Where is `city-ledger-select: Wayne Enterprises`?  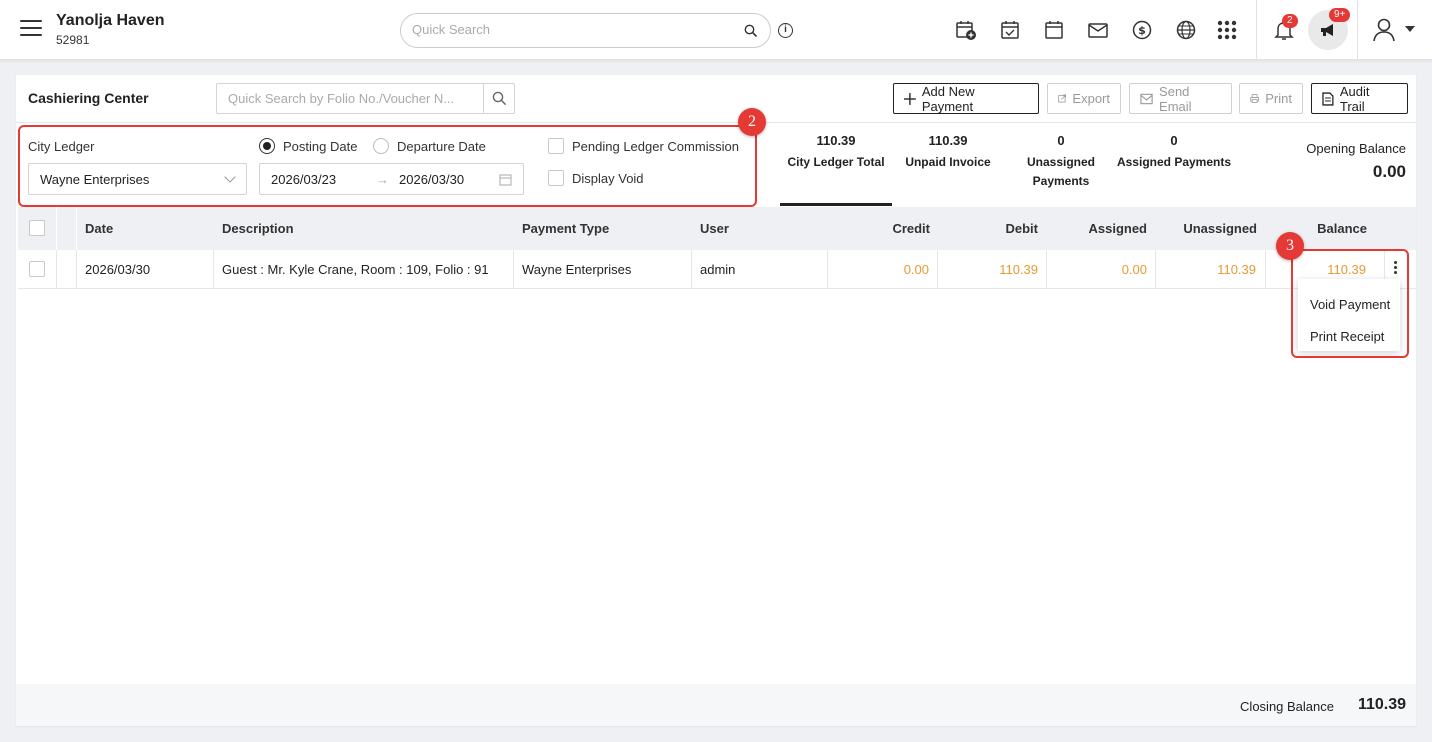 city-ledger-select: Wayne Enterprises is located at coordinates (137, 179).